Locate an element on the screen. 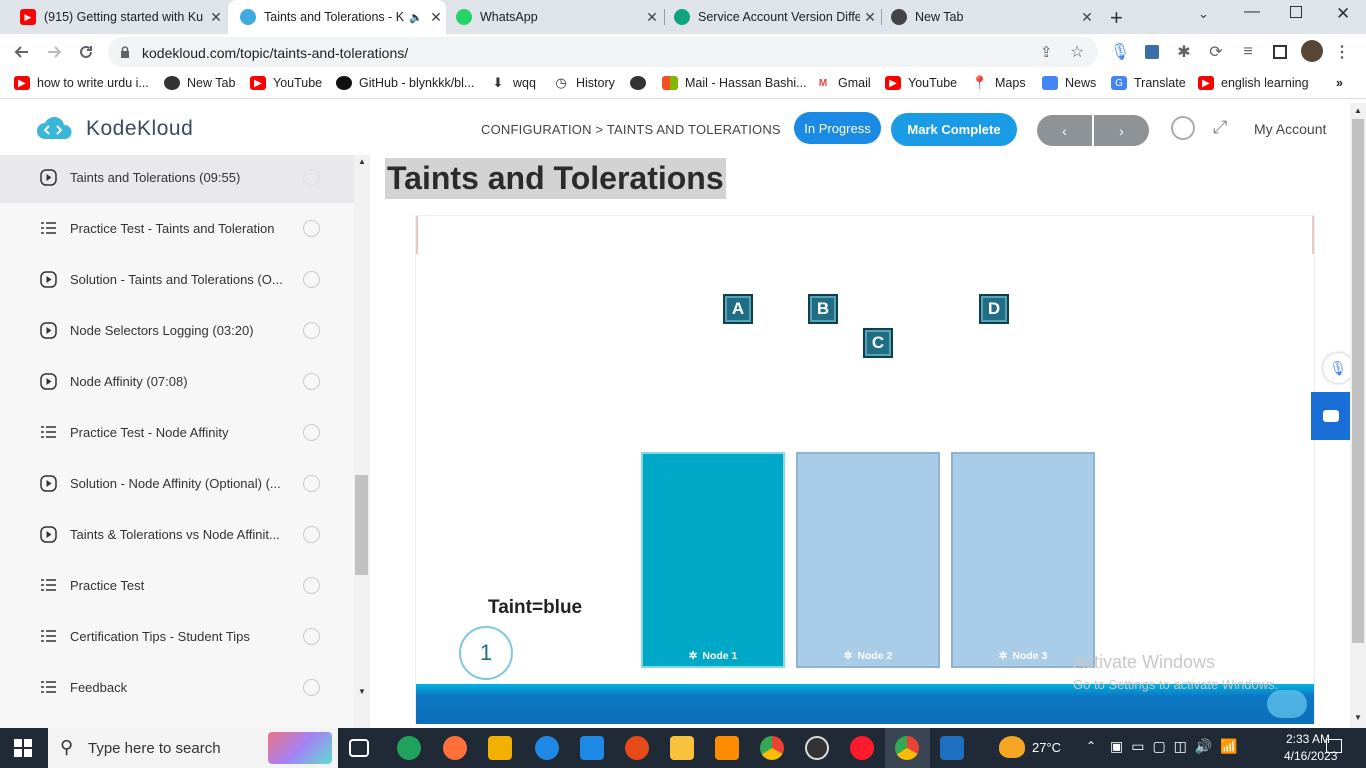  settings-gear-icon is located at coordinates (727, 748).